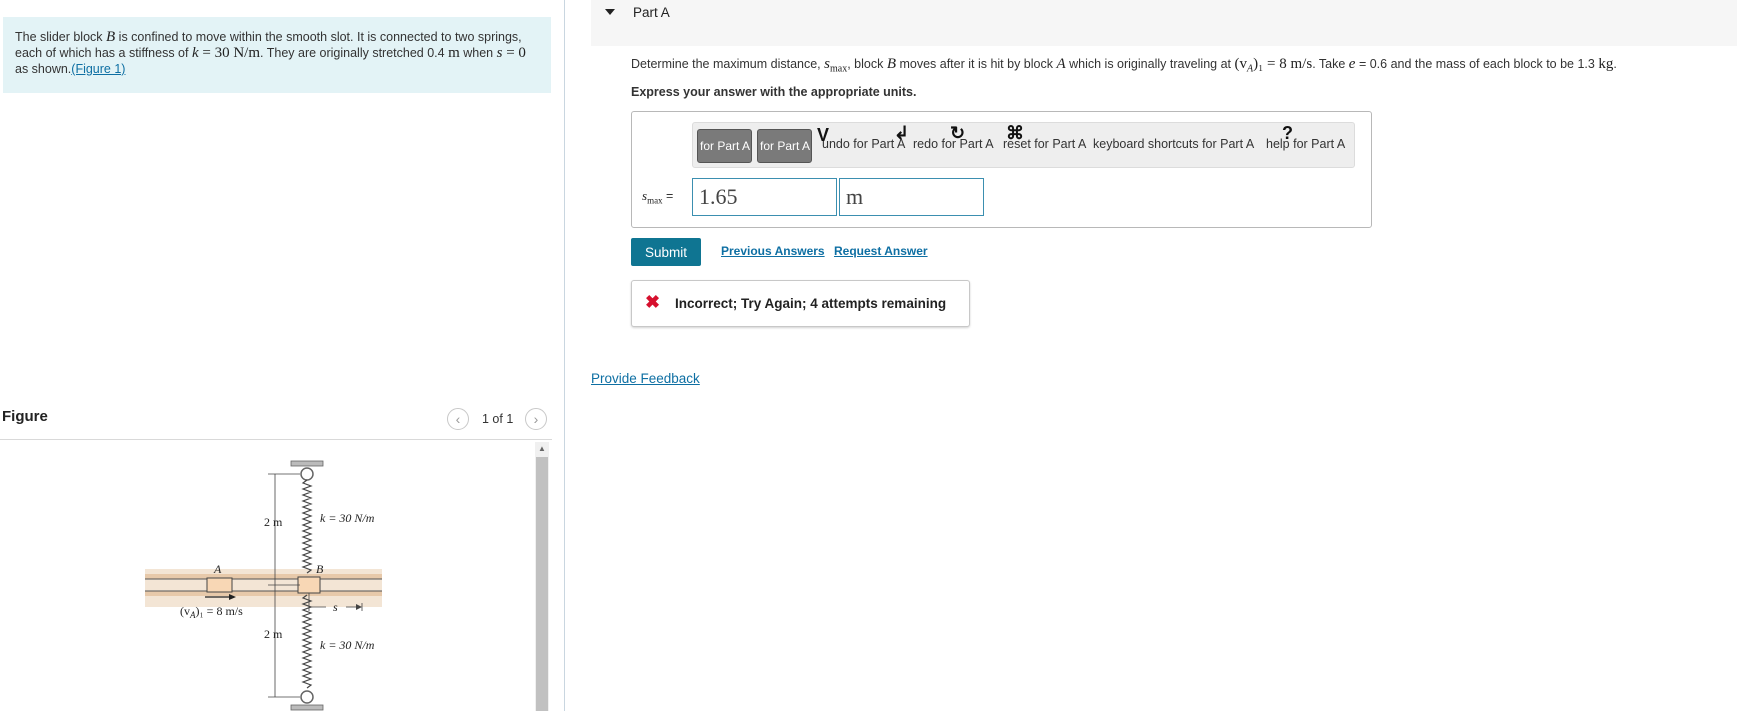  I want to click on bottom-distance-label: 2 m, so click(273, 634).